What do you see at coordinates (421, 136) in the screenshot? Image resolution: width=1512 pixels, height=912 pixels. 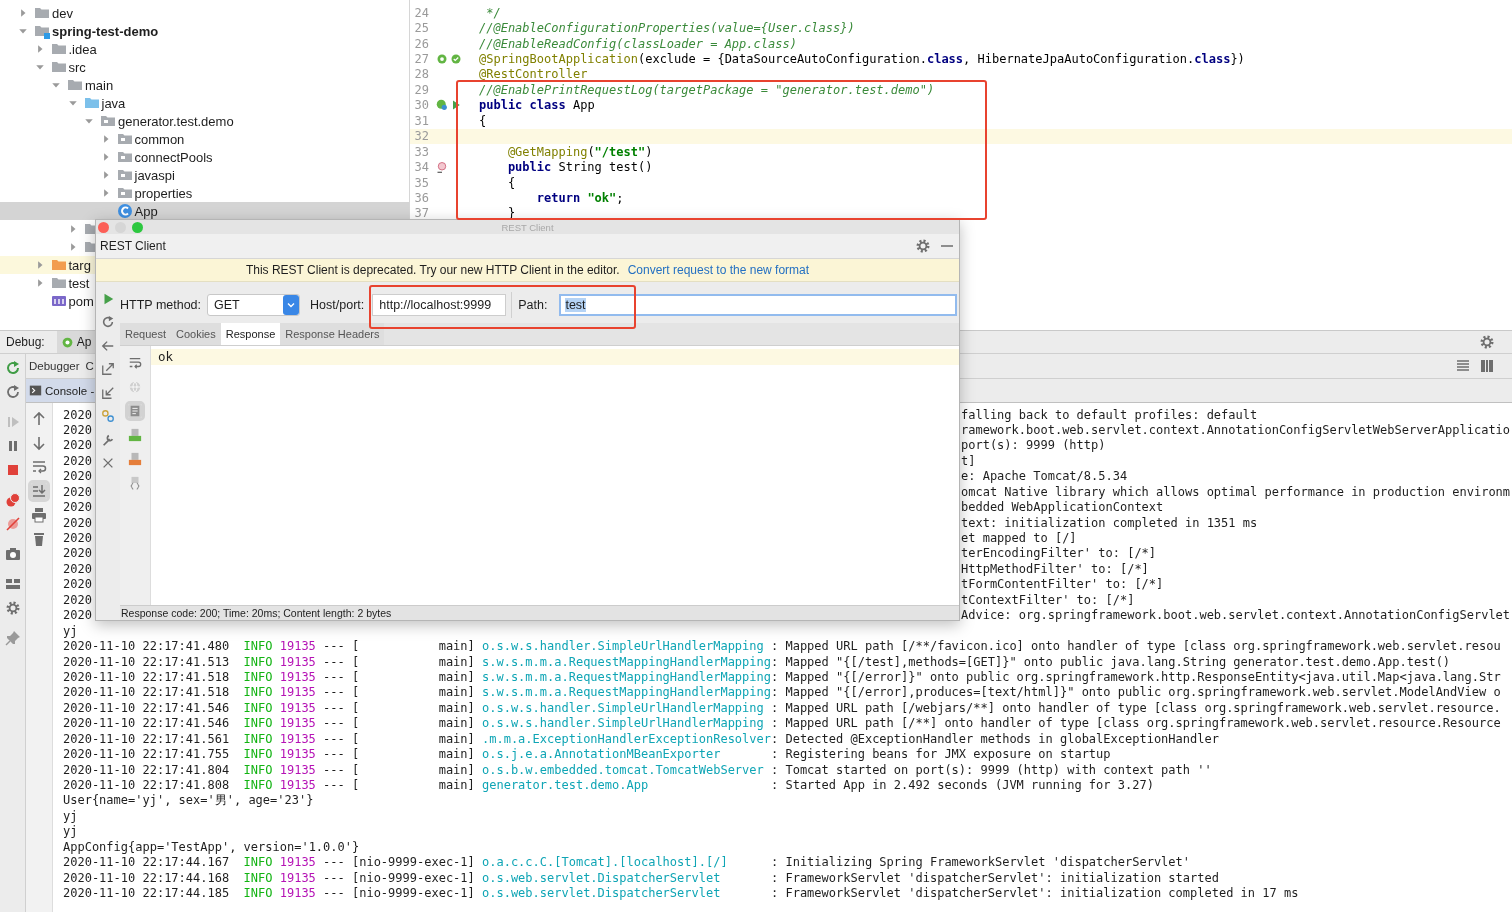 I see `line-number: 32` at bounding box center [421, 136].